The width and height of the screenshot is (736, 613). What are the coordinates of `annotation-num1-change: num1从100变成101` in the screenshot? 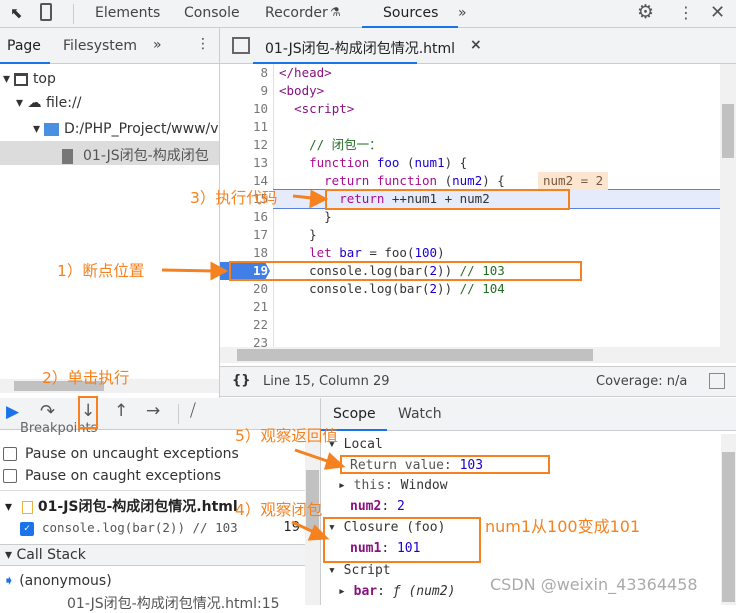 It's located at (563, 526).